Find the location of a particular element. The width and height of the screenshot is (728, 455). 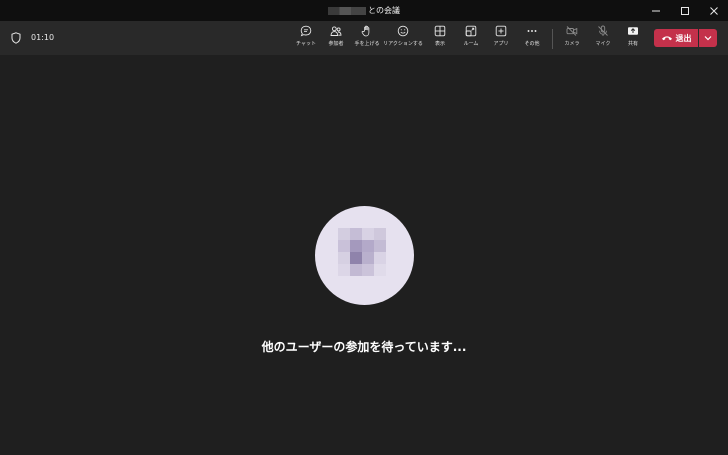

window-title: との会議 is located at coordinates (364, 10).